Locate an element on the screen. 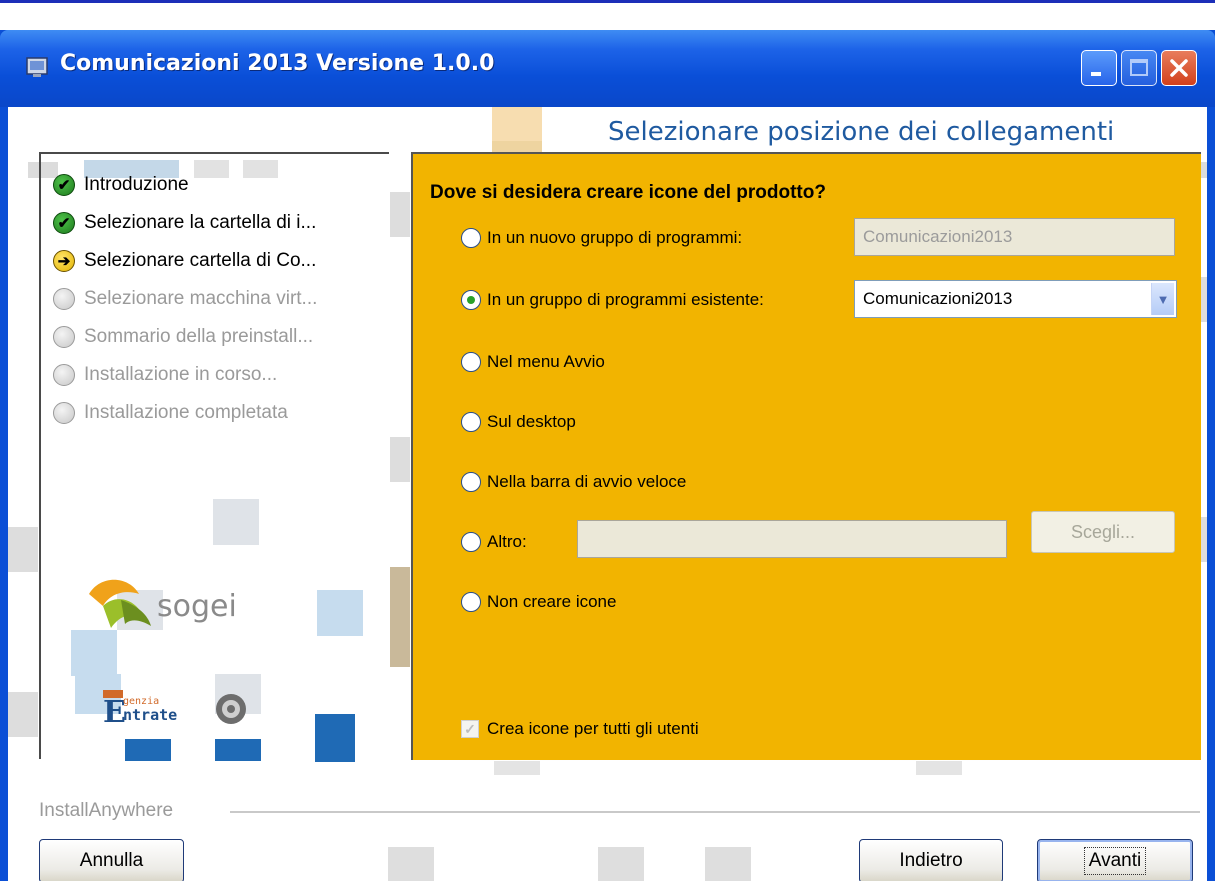  maximize-button is located at coordinates (1139, 68).